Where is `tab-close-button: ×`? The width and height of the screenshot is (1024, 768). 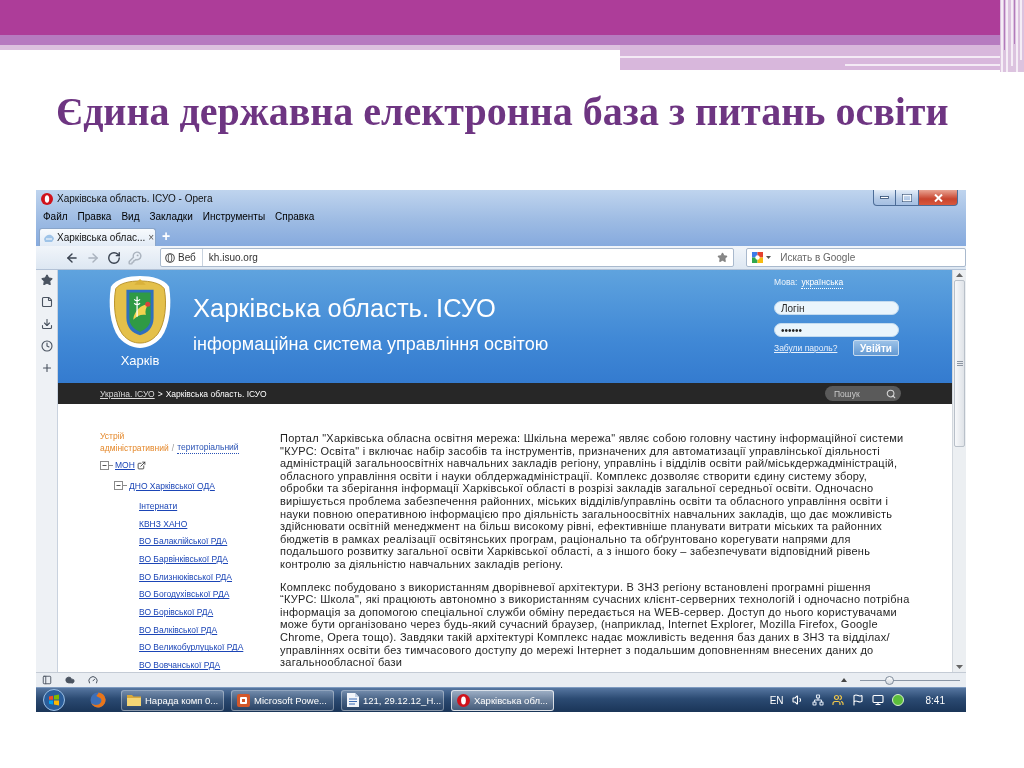 tab-close-button: × is located at coordinates (151, 237).